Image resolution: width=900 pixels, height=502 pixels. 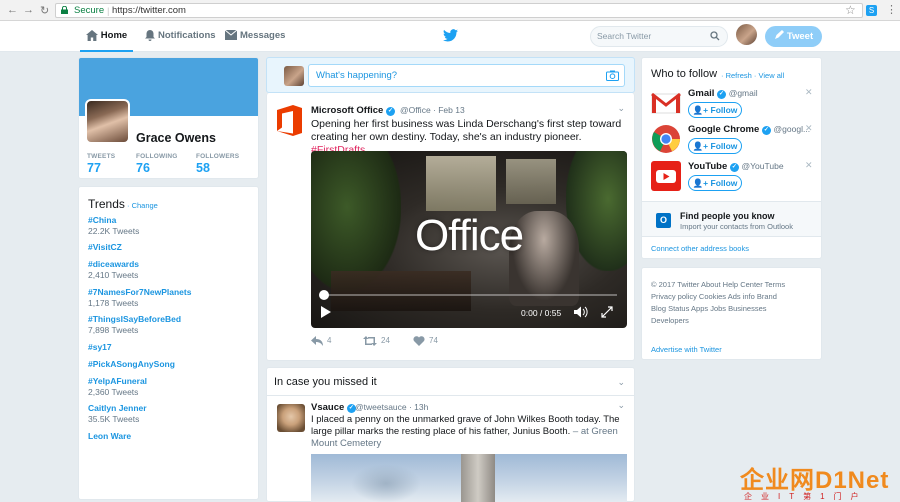 What do you see at coordinates (89, 10) in the screenshot?
I see `secure-label: Secure` at bounding box center [89, 10].